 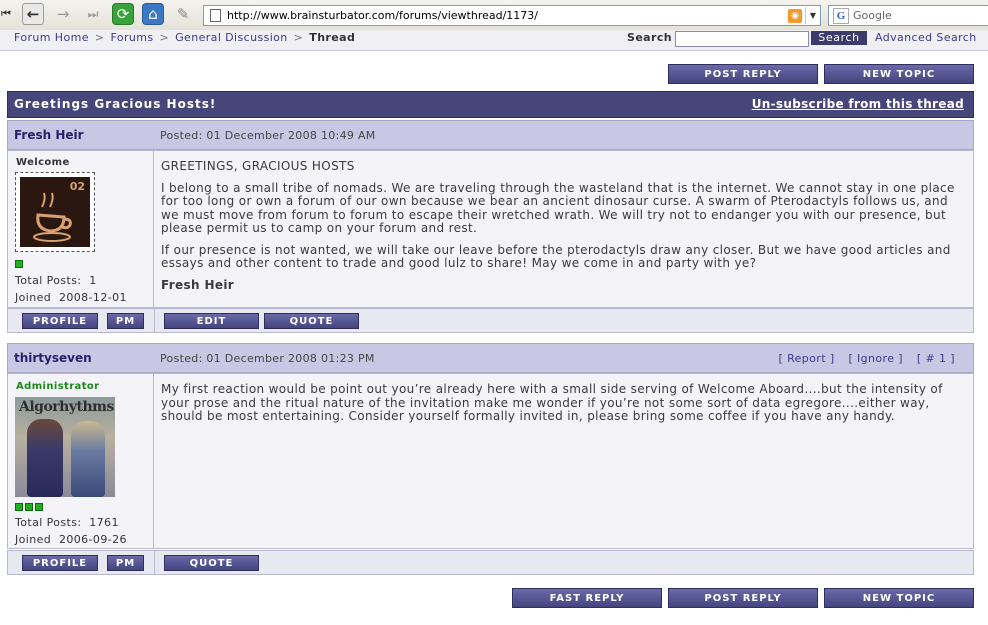 I want to click on unsubscribe-link: Un-subscribe from this thread, so click(x=858, y=104).